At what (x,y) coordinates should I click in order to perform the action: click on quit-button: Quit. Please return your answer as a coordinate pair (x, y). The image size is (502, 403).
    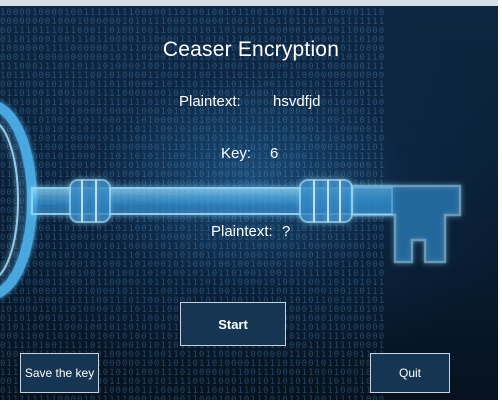
    Looking at the image, I should click on (410, 373).